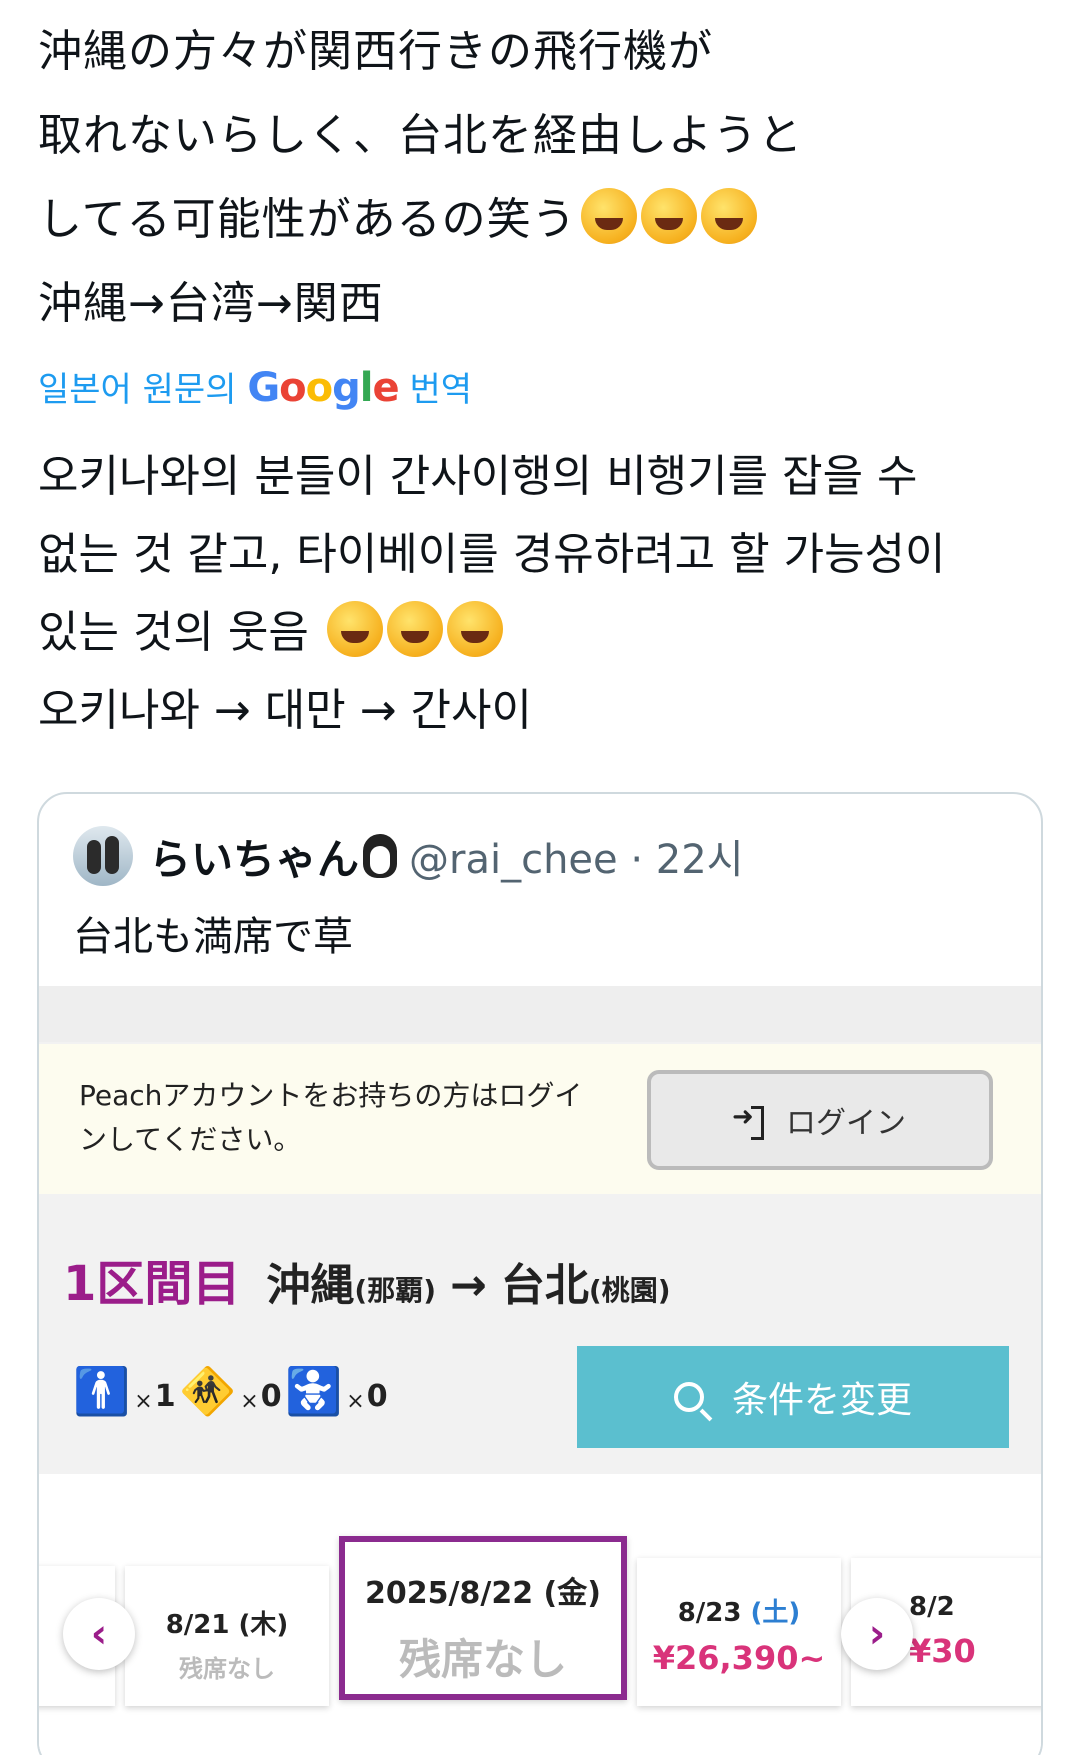  I want to click on destination-city: 台北, so click(544, 1285).